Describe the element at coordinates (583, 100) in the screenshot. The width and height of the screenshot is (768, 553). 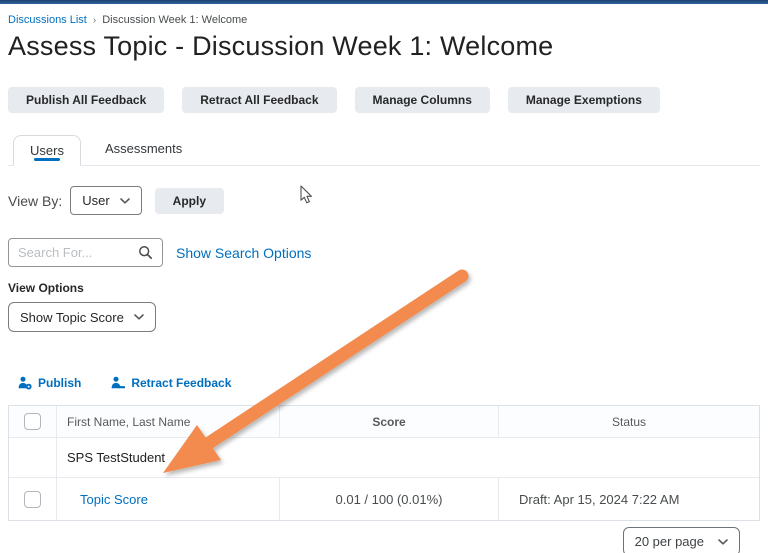
I see `manage-exemptions-button: Manage Exemptions` at that location.